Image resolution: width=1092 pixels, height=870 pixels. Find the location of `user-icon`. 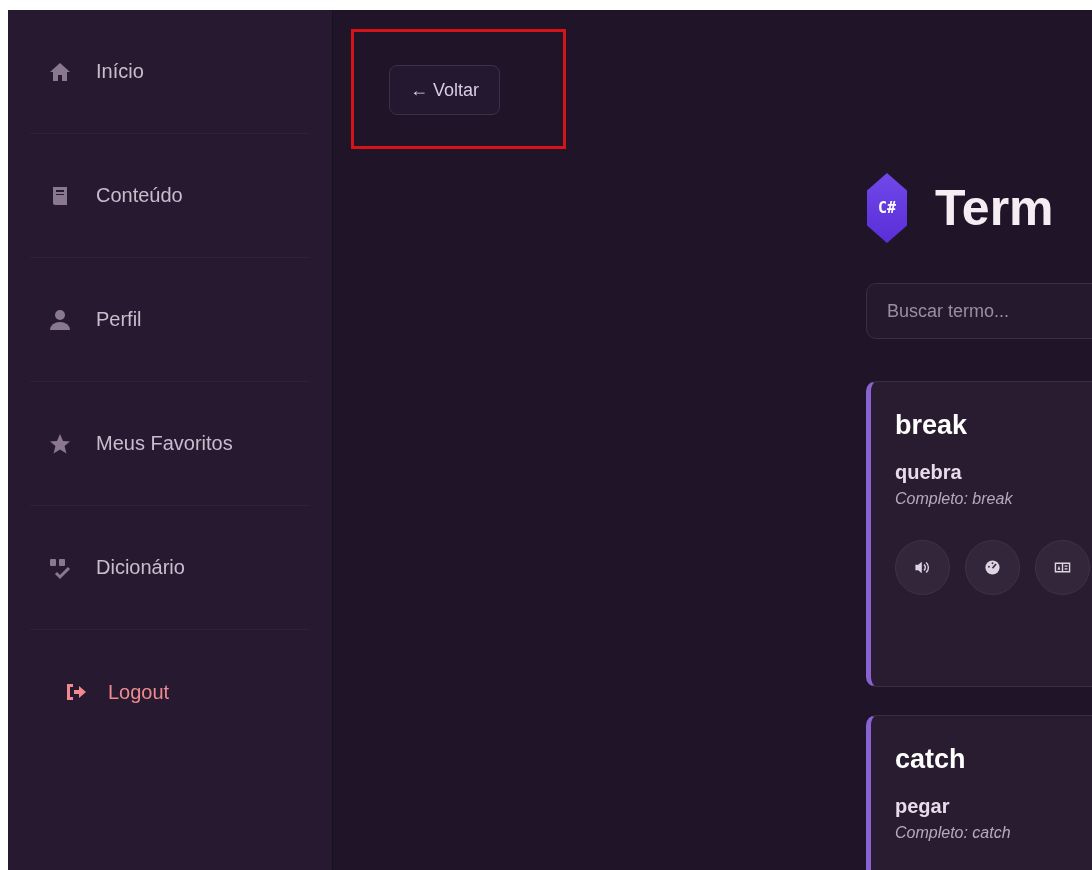

user-icon is located at coordinates (60, 319).